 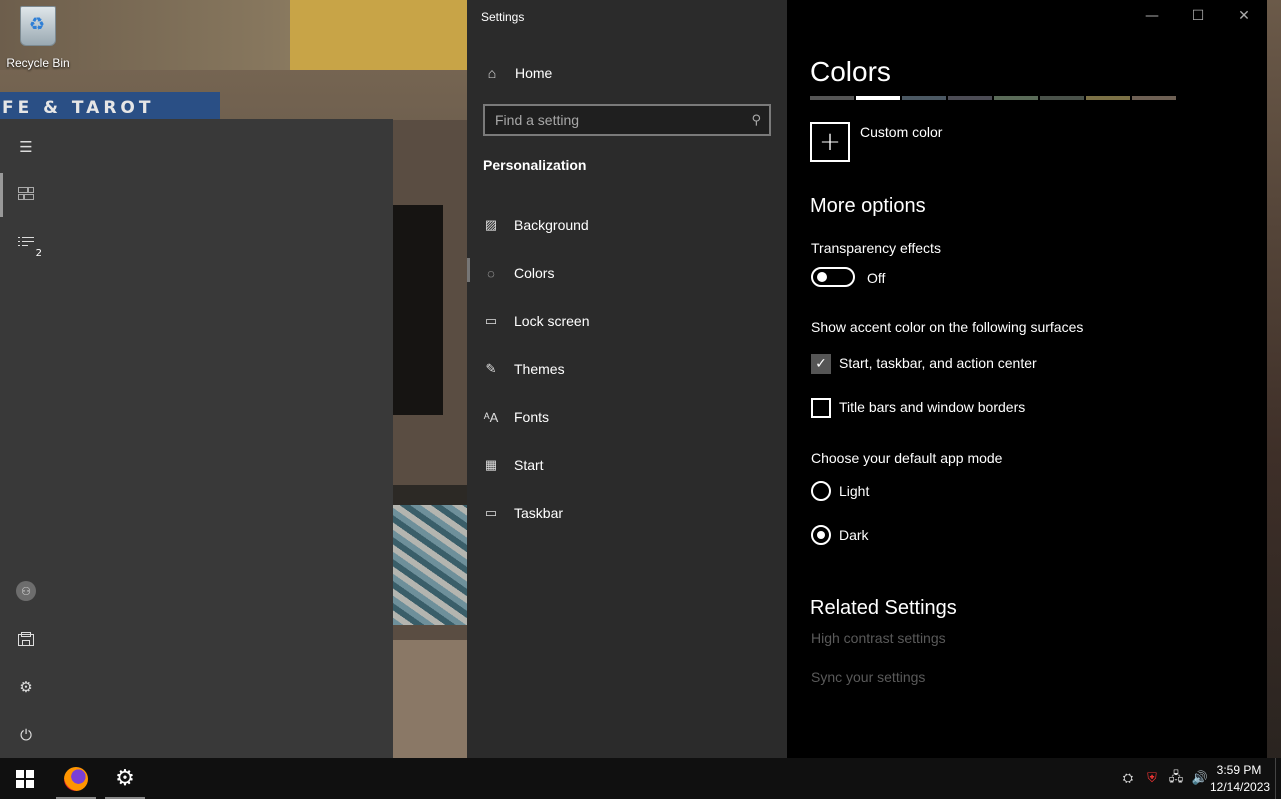 I want to click on related-settings-heading: Related Settings, so click(x=883, y=608).